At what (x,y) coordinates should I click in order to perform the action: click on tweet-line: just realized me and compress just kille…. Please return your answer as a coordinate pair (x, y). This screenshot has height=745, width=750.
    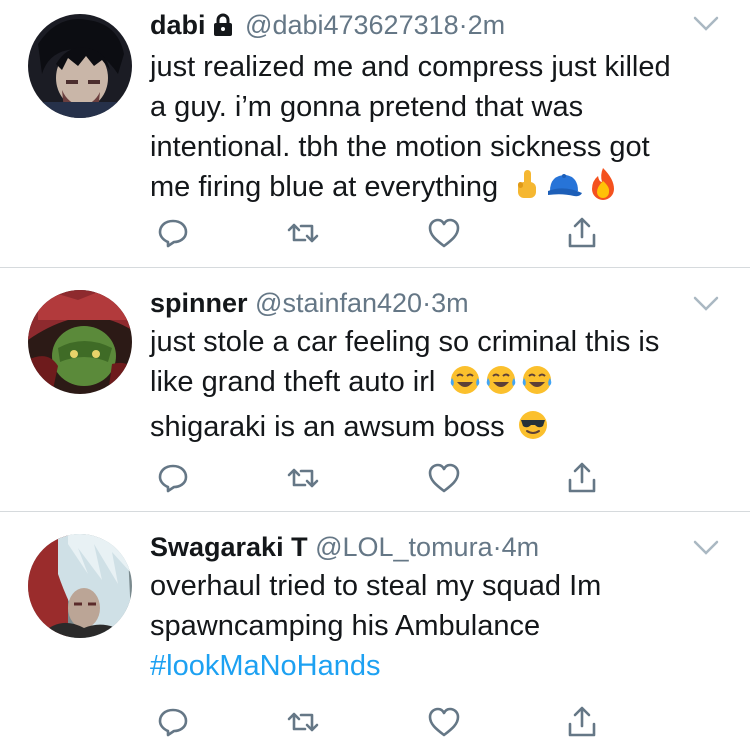
    Looking at the image, I should click on (410, 67).